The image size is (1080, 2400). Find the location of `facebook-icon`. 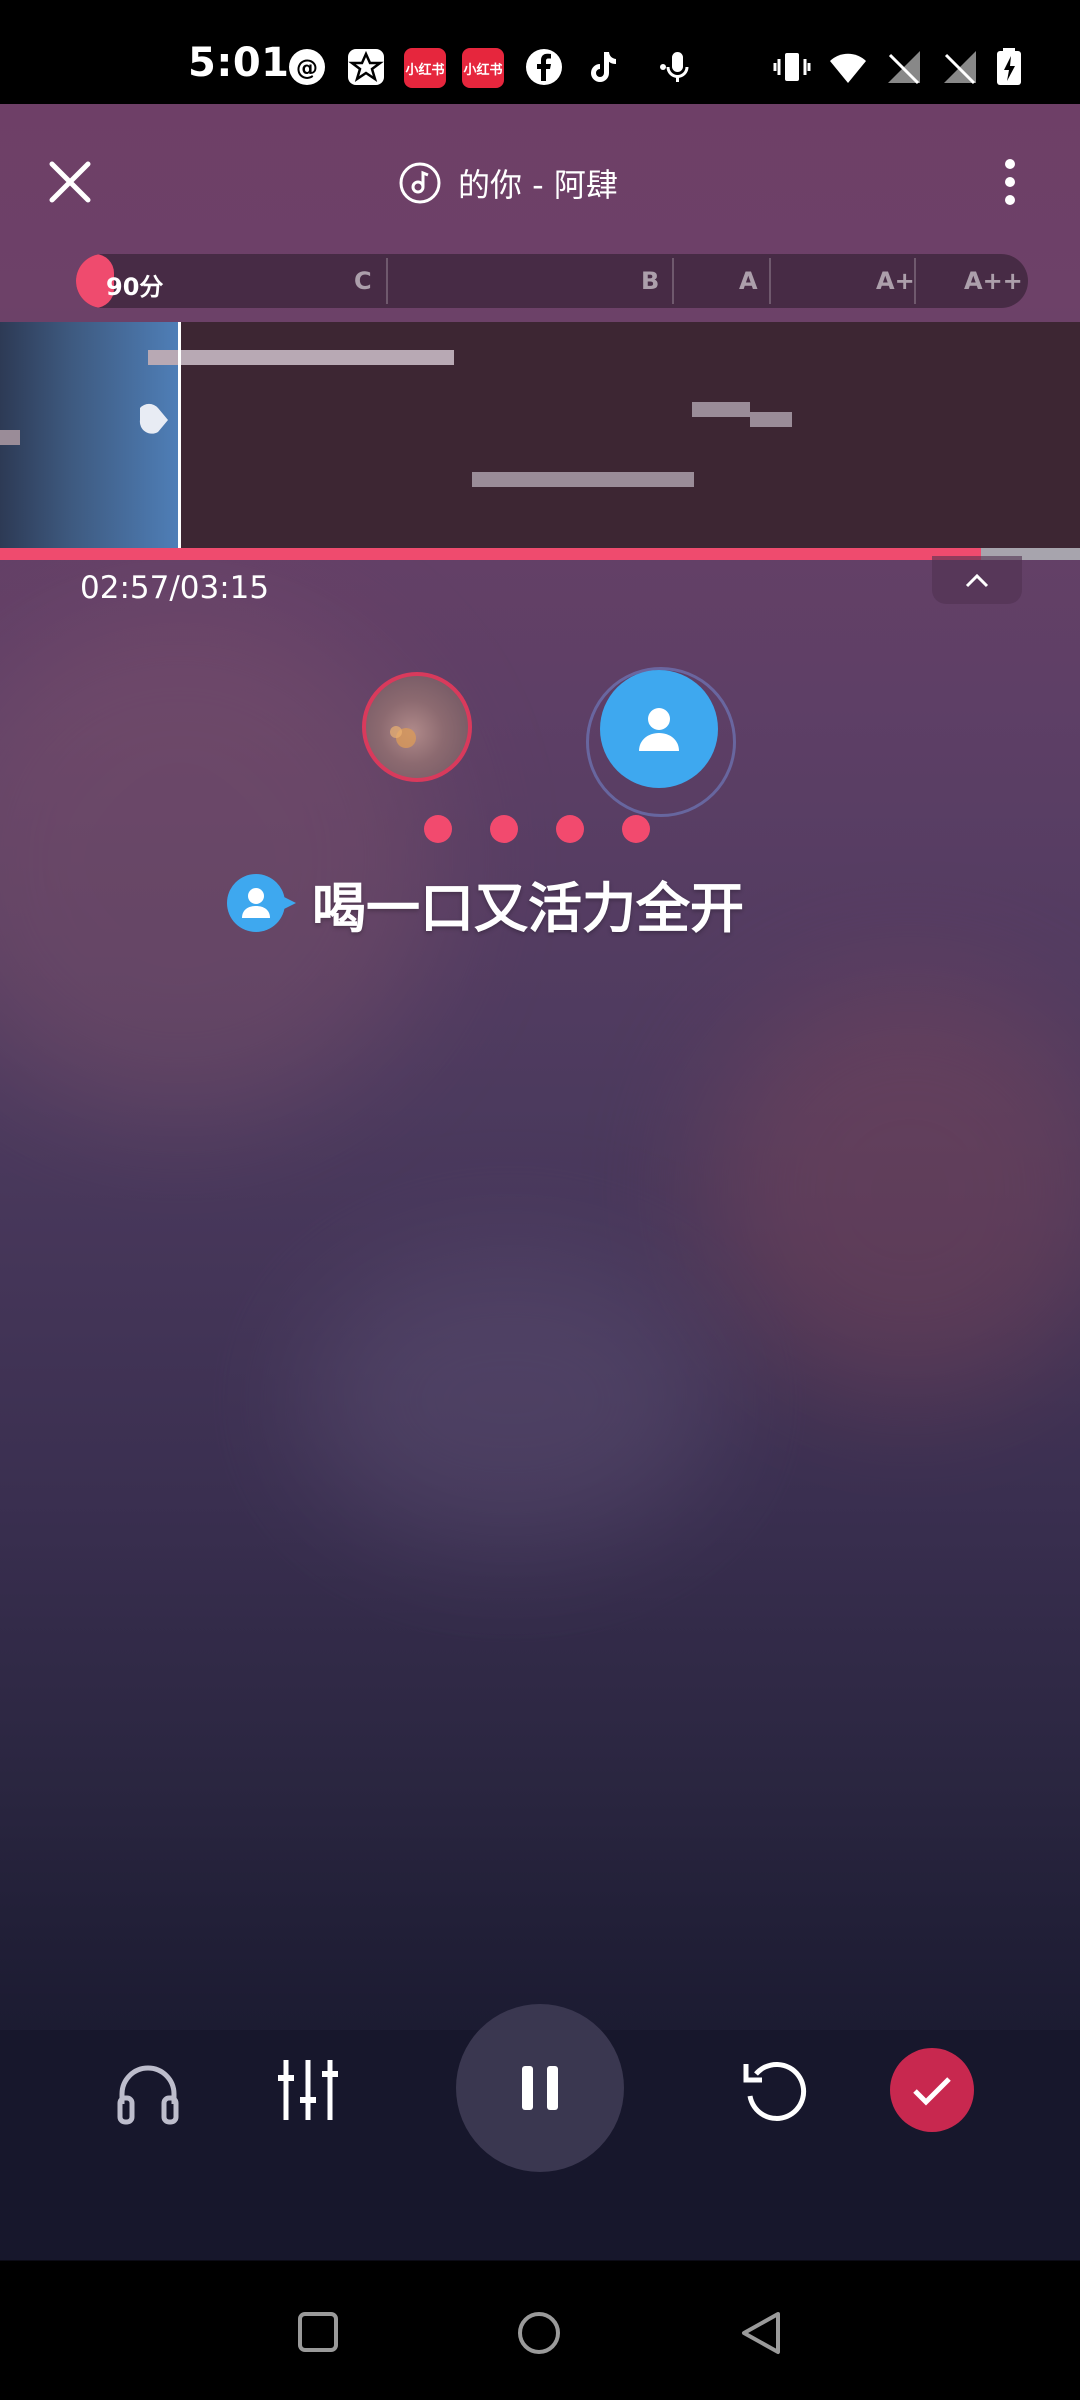

facebook-icon is located at coordinates (544, 67).